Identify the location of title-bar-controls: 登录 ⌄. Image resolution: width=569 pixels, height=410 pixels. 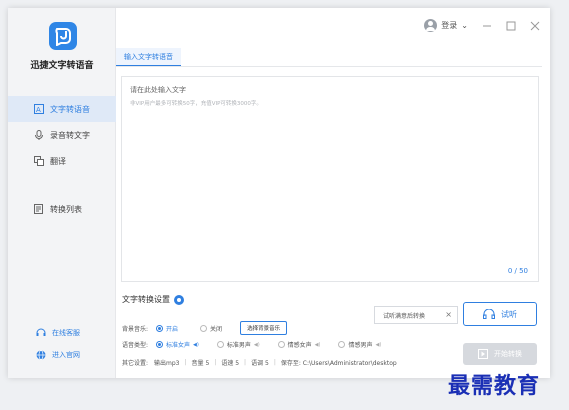
(482, 25).